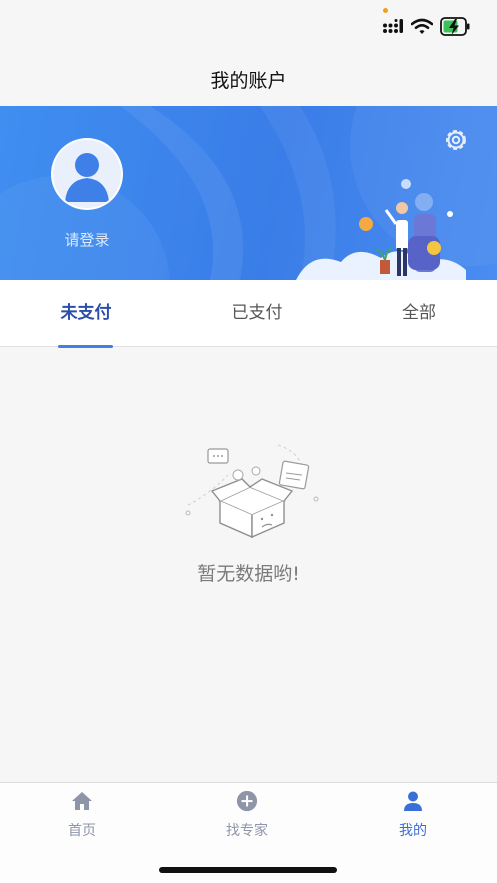 This screenshot has height=883, width=497. Describe the element at coordinates (413, 831) in the screenshot. I see `tabbar-label-mine: 我的` at that location.